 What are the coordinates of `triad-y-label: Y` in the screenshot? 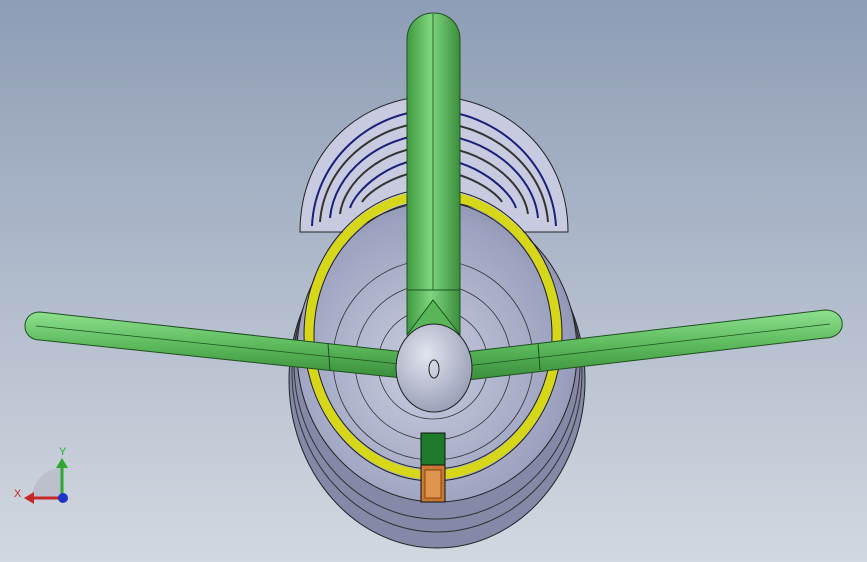 It's located at (63, 452).